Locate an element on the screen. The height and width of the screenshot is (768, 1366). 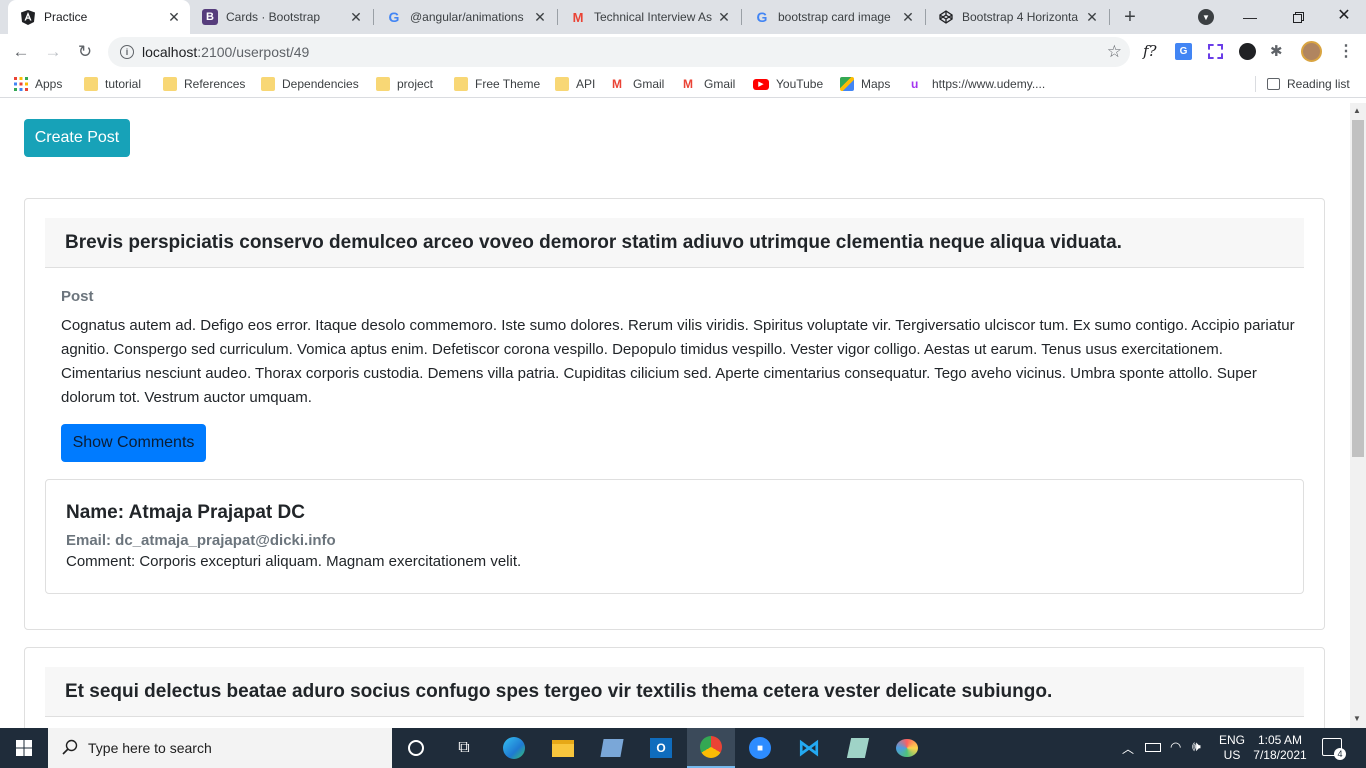
bookmark-label: References is located at coordinates (215, 84).